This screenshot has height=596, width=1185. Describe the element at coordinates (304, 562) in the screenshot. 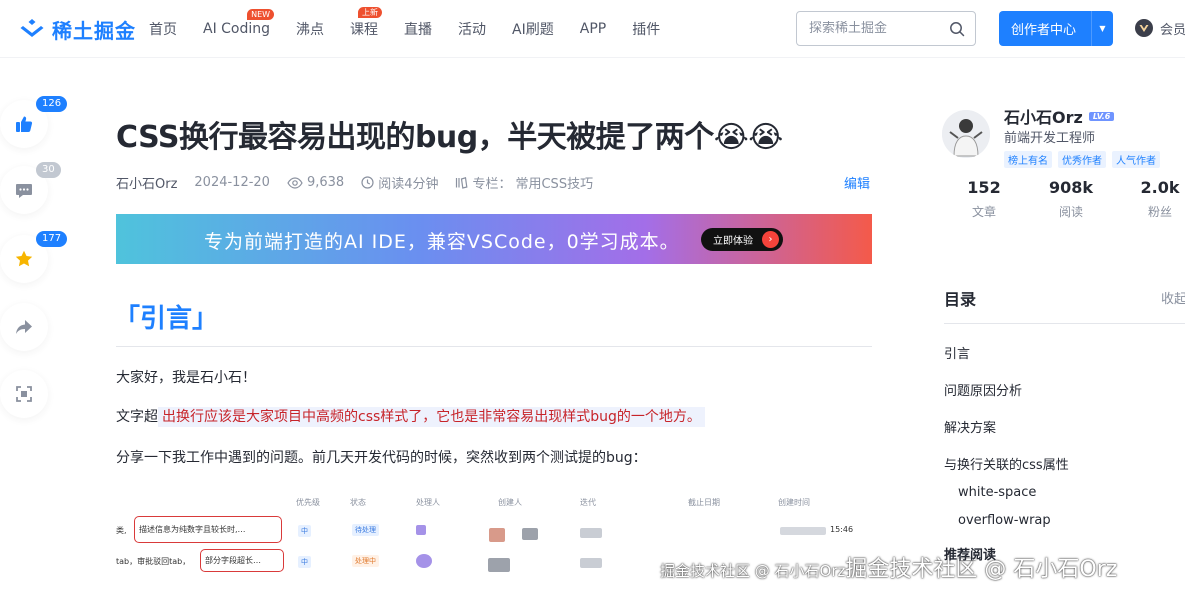

I see `row2-priority: 中` at that location.